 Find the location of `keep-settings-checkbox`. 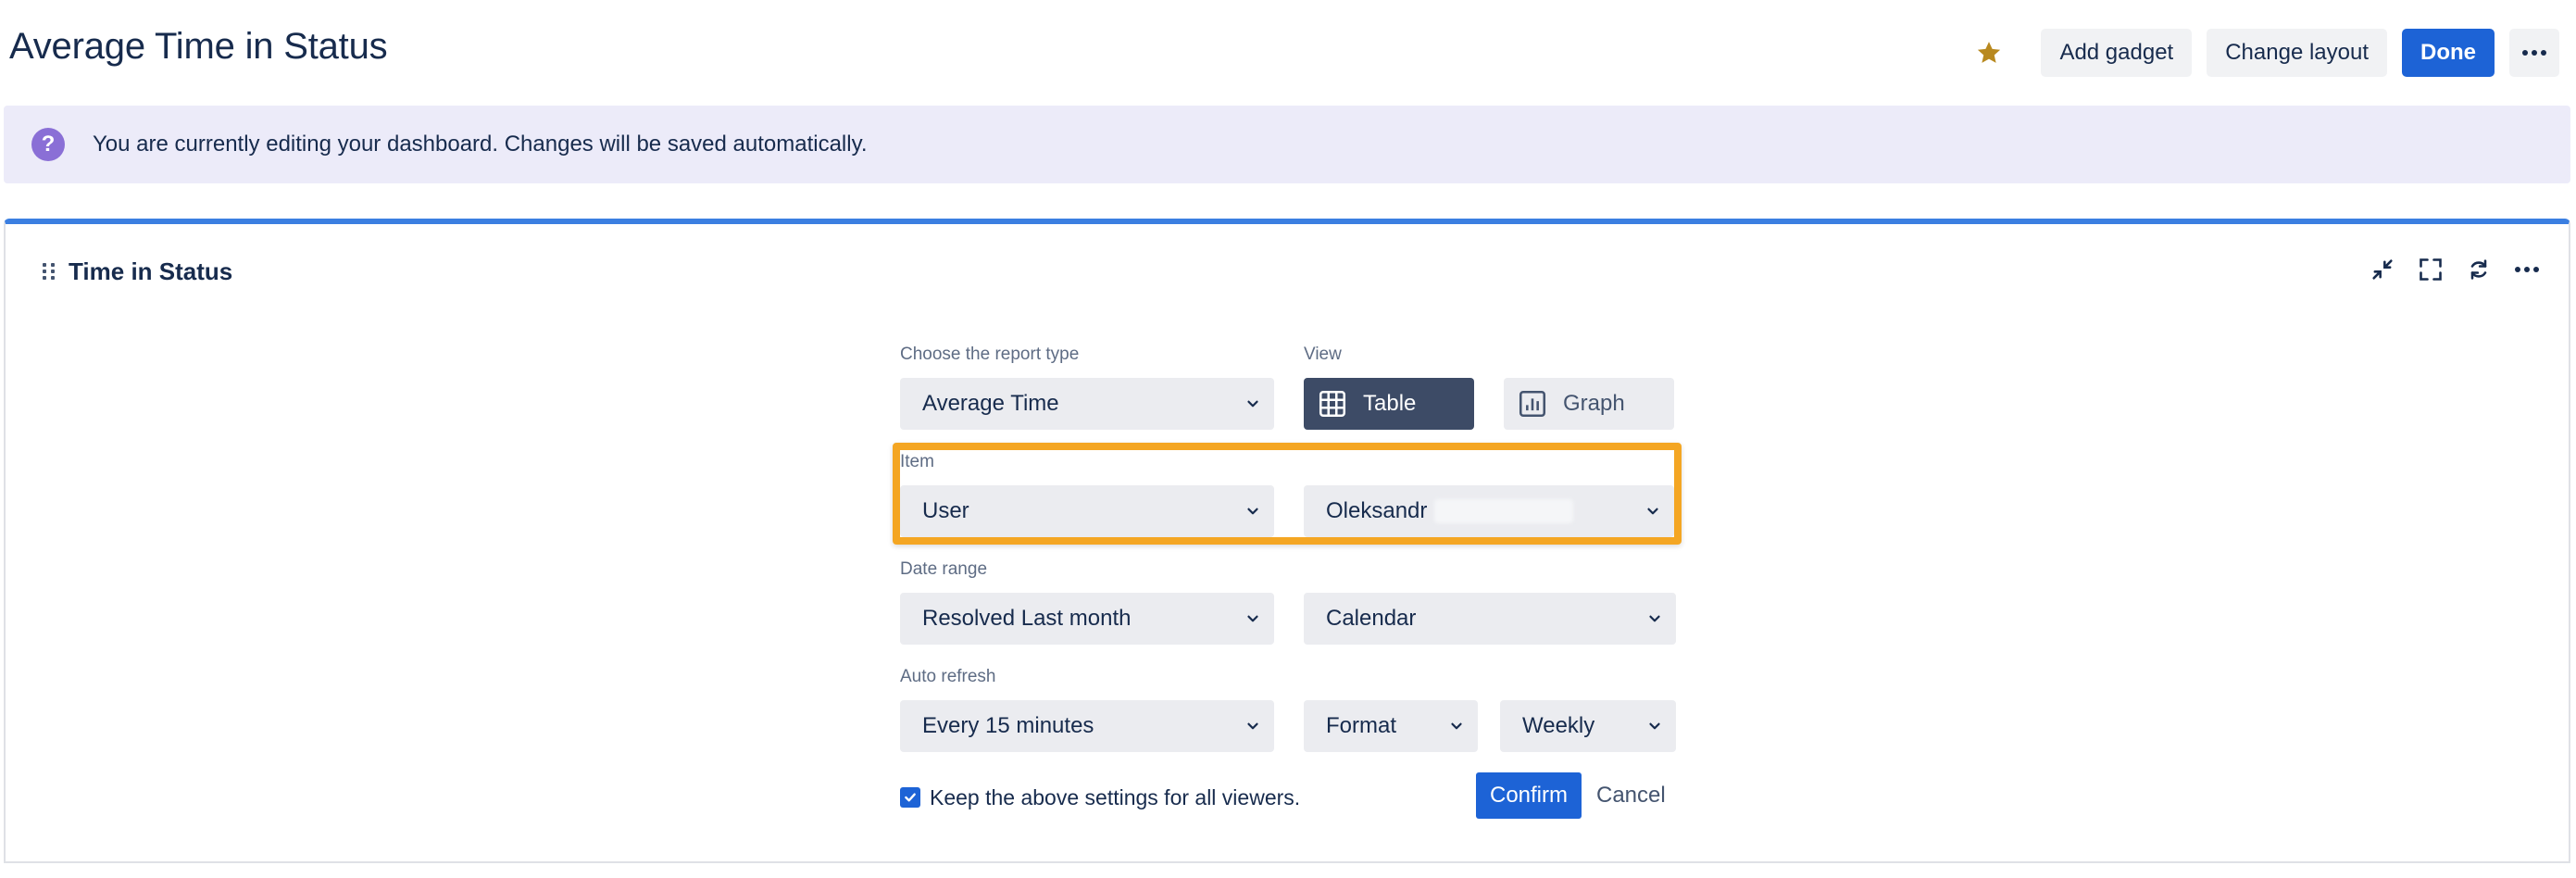

keep-settings-checkbox is located at coordinates (910, 797).